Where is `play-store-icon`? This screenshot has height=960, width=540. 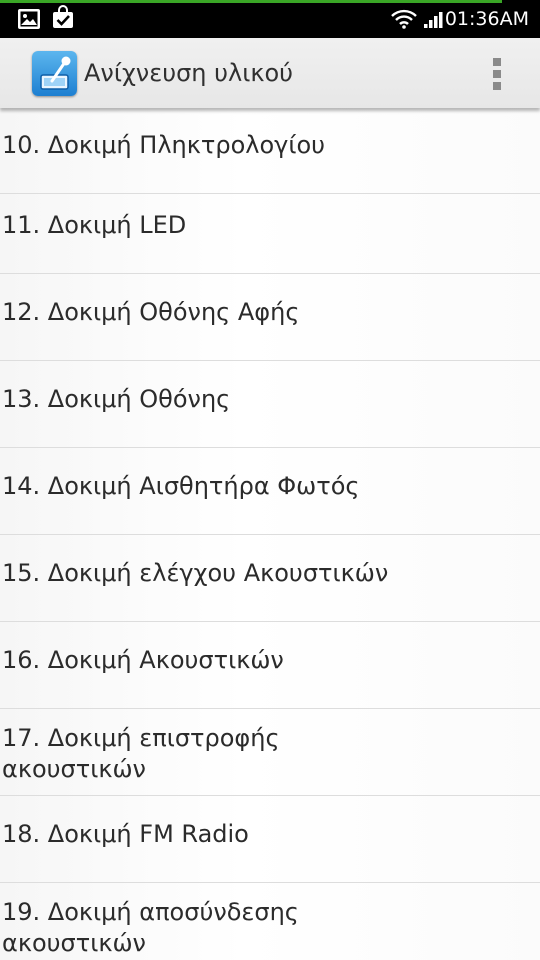 play-store-icon is located at coordinates (63, 16).